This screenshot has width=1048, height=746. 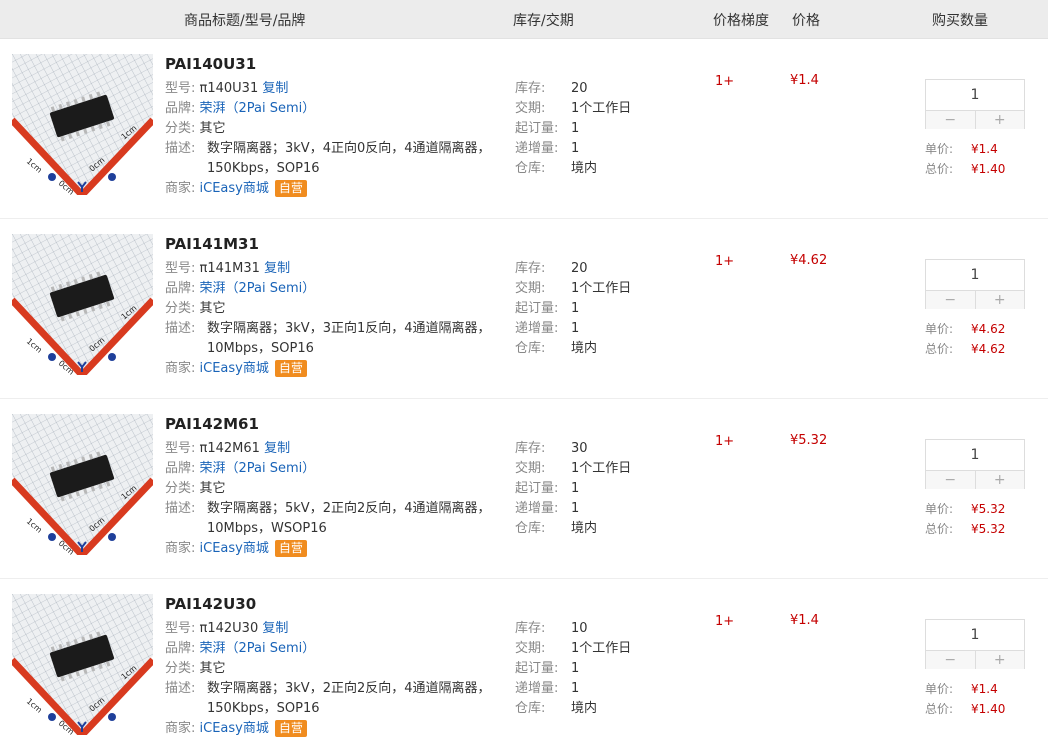 What do you see at coordinates (939, 689) in the screenshot?
I see `unit-price-label: 单价:` at bounding box center [939, 689].